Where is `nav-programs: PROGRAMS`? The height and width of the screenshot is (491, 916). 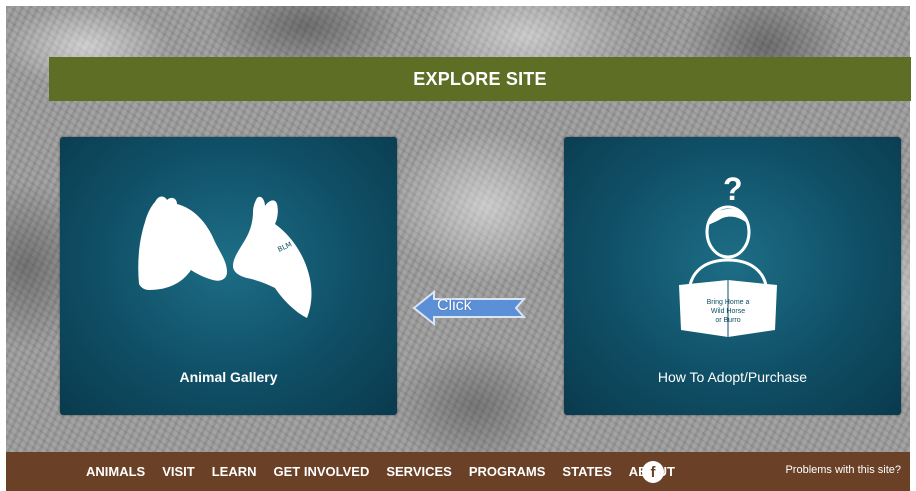
nav-programs: PROGRAMS is located at coordinates (507, 471).